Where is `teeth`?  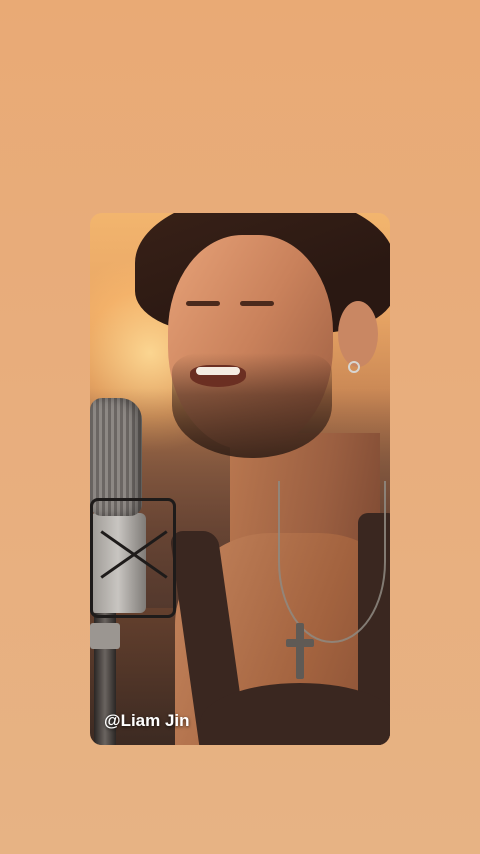
teeth is located at coordinates (218, 371).